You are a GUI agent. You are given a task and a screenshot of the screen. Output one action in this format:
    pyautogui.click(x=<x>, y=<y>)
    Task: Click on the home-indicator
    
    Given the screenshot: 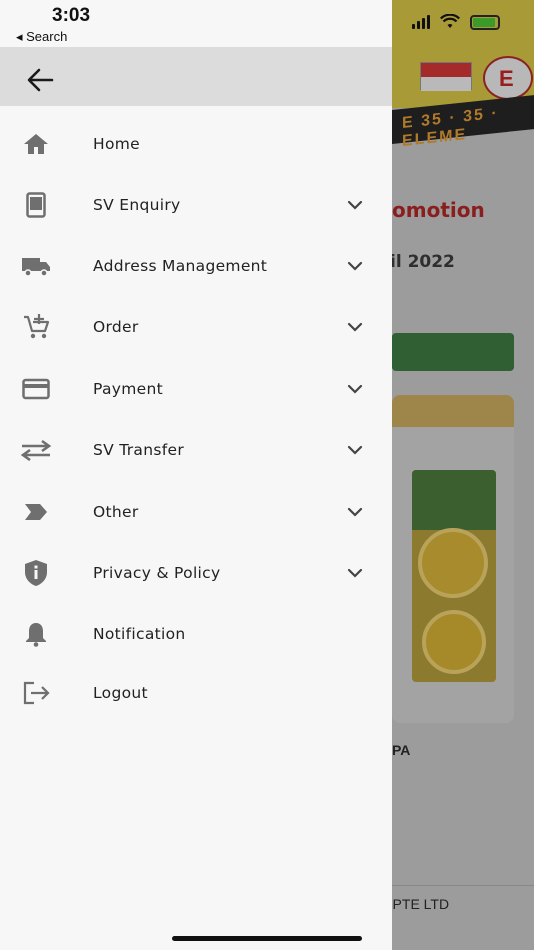 What is the action you would take?
    pyautogui.click(x=267, y=938)
    